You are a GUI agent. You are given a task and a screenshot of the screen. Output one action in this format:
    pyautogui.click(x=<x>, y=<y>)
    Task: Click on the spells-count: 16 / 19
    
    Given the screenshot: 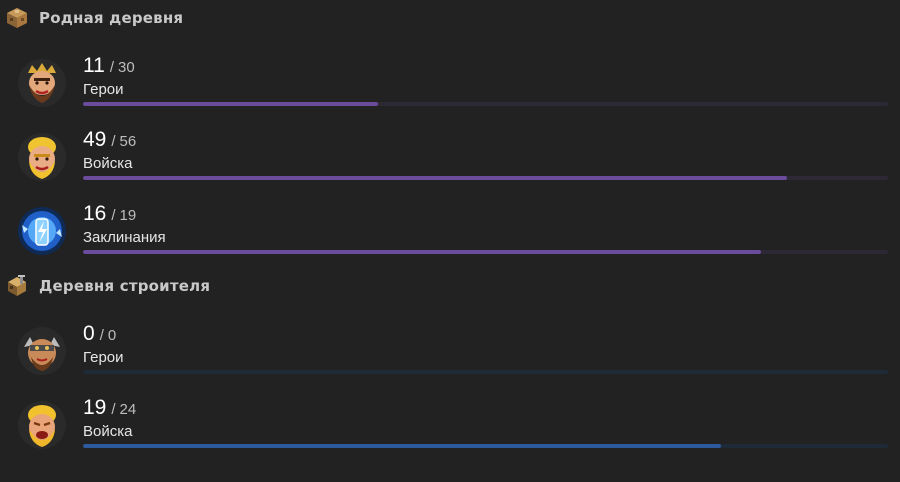 What is the action you would take?
    pyautogui.click(x=109, y=215)
    